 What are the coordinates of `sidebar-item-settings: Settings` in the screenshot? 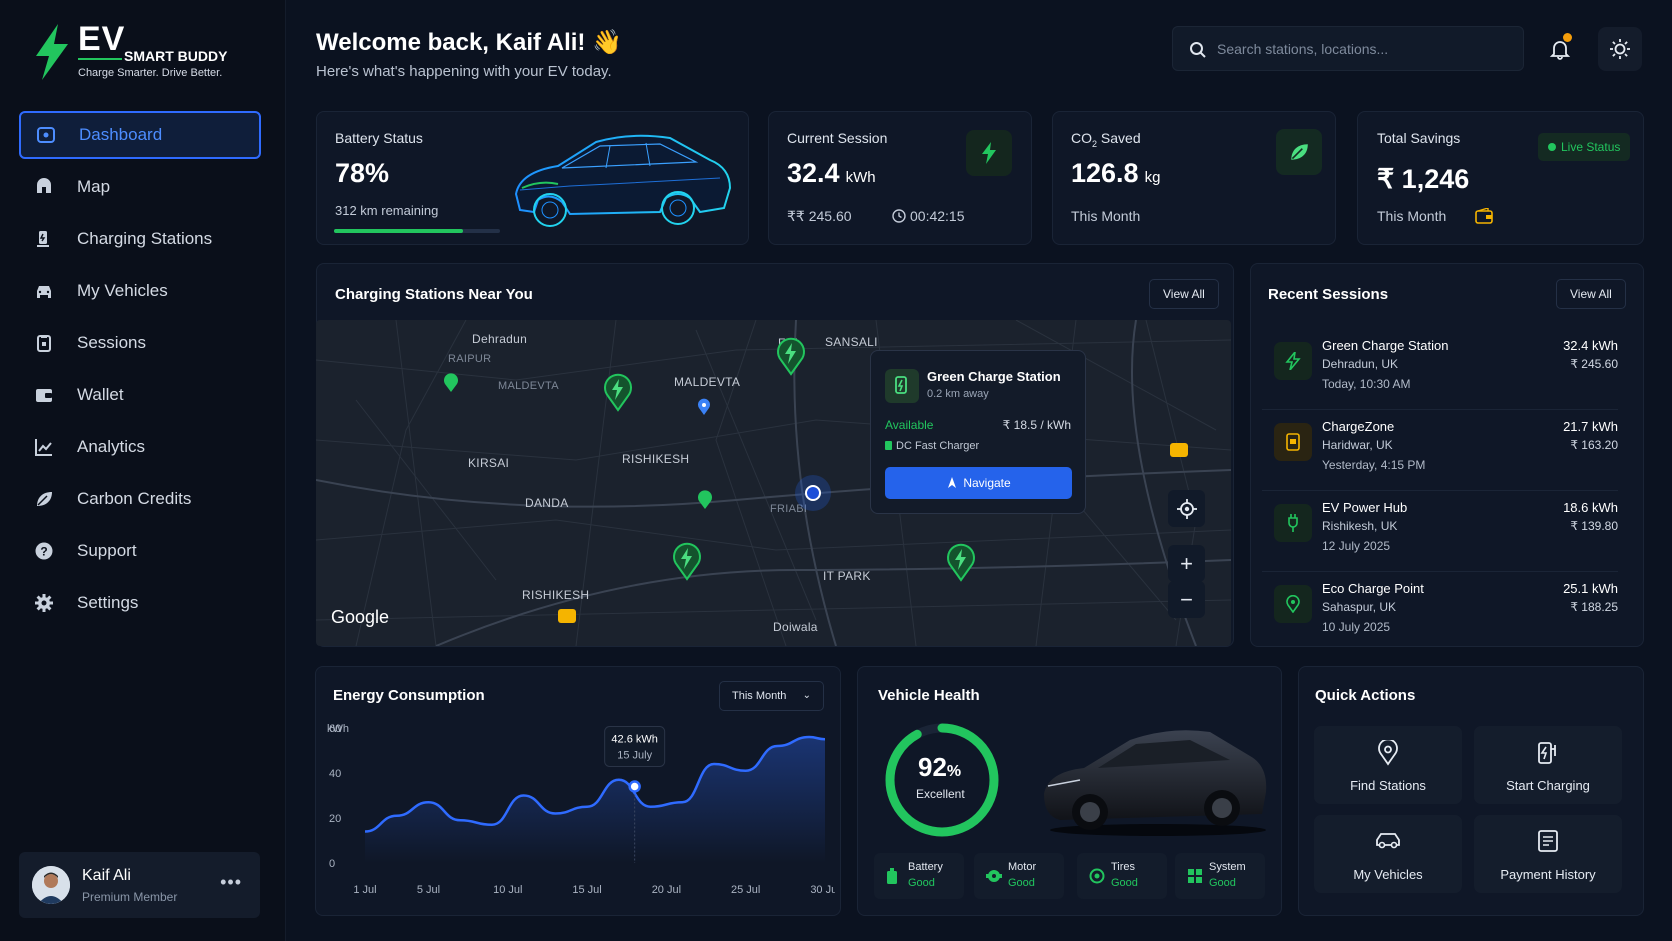 It's located at (140, 603).